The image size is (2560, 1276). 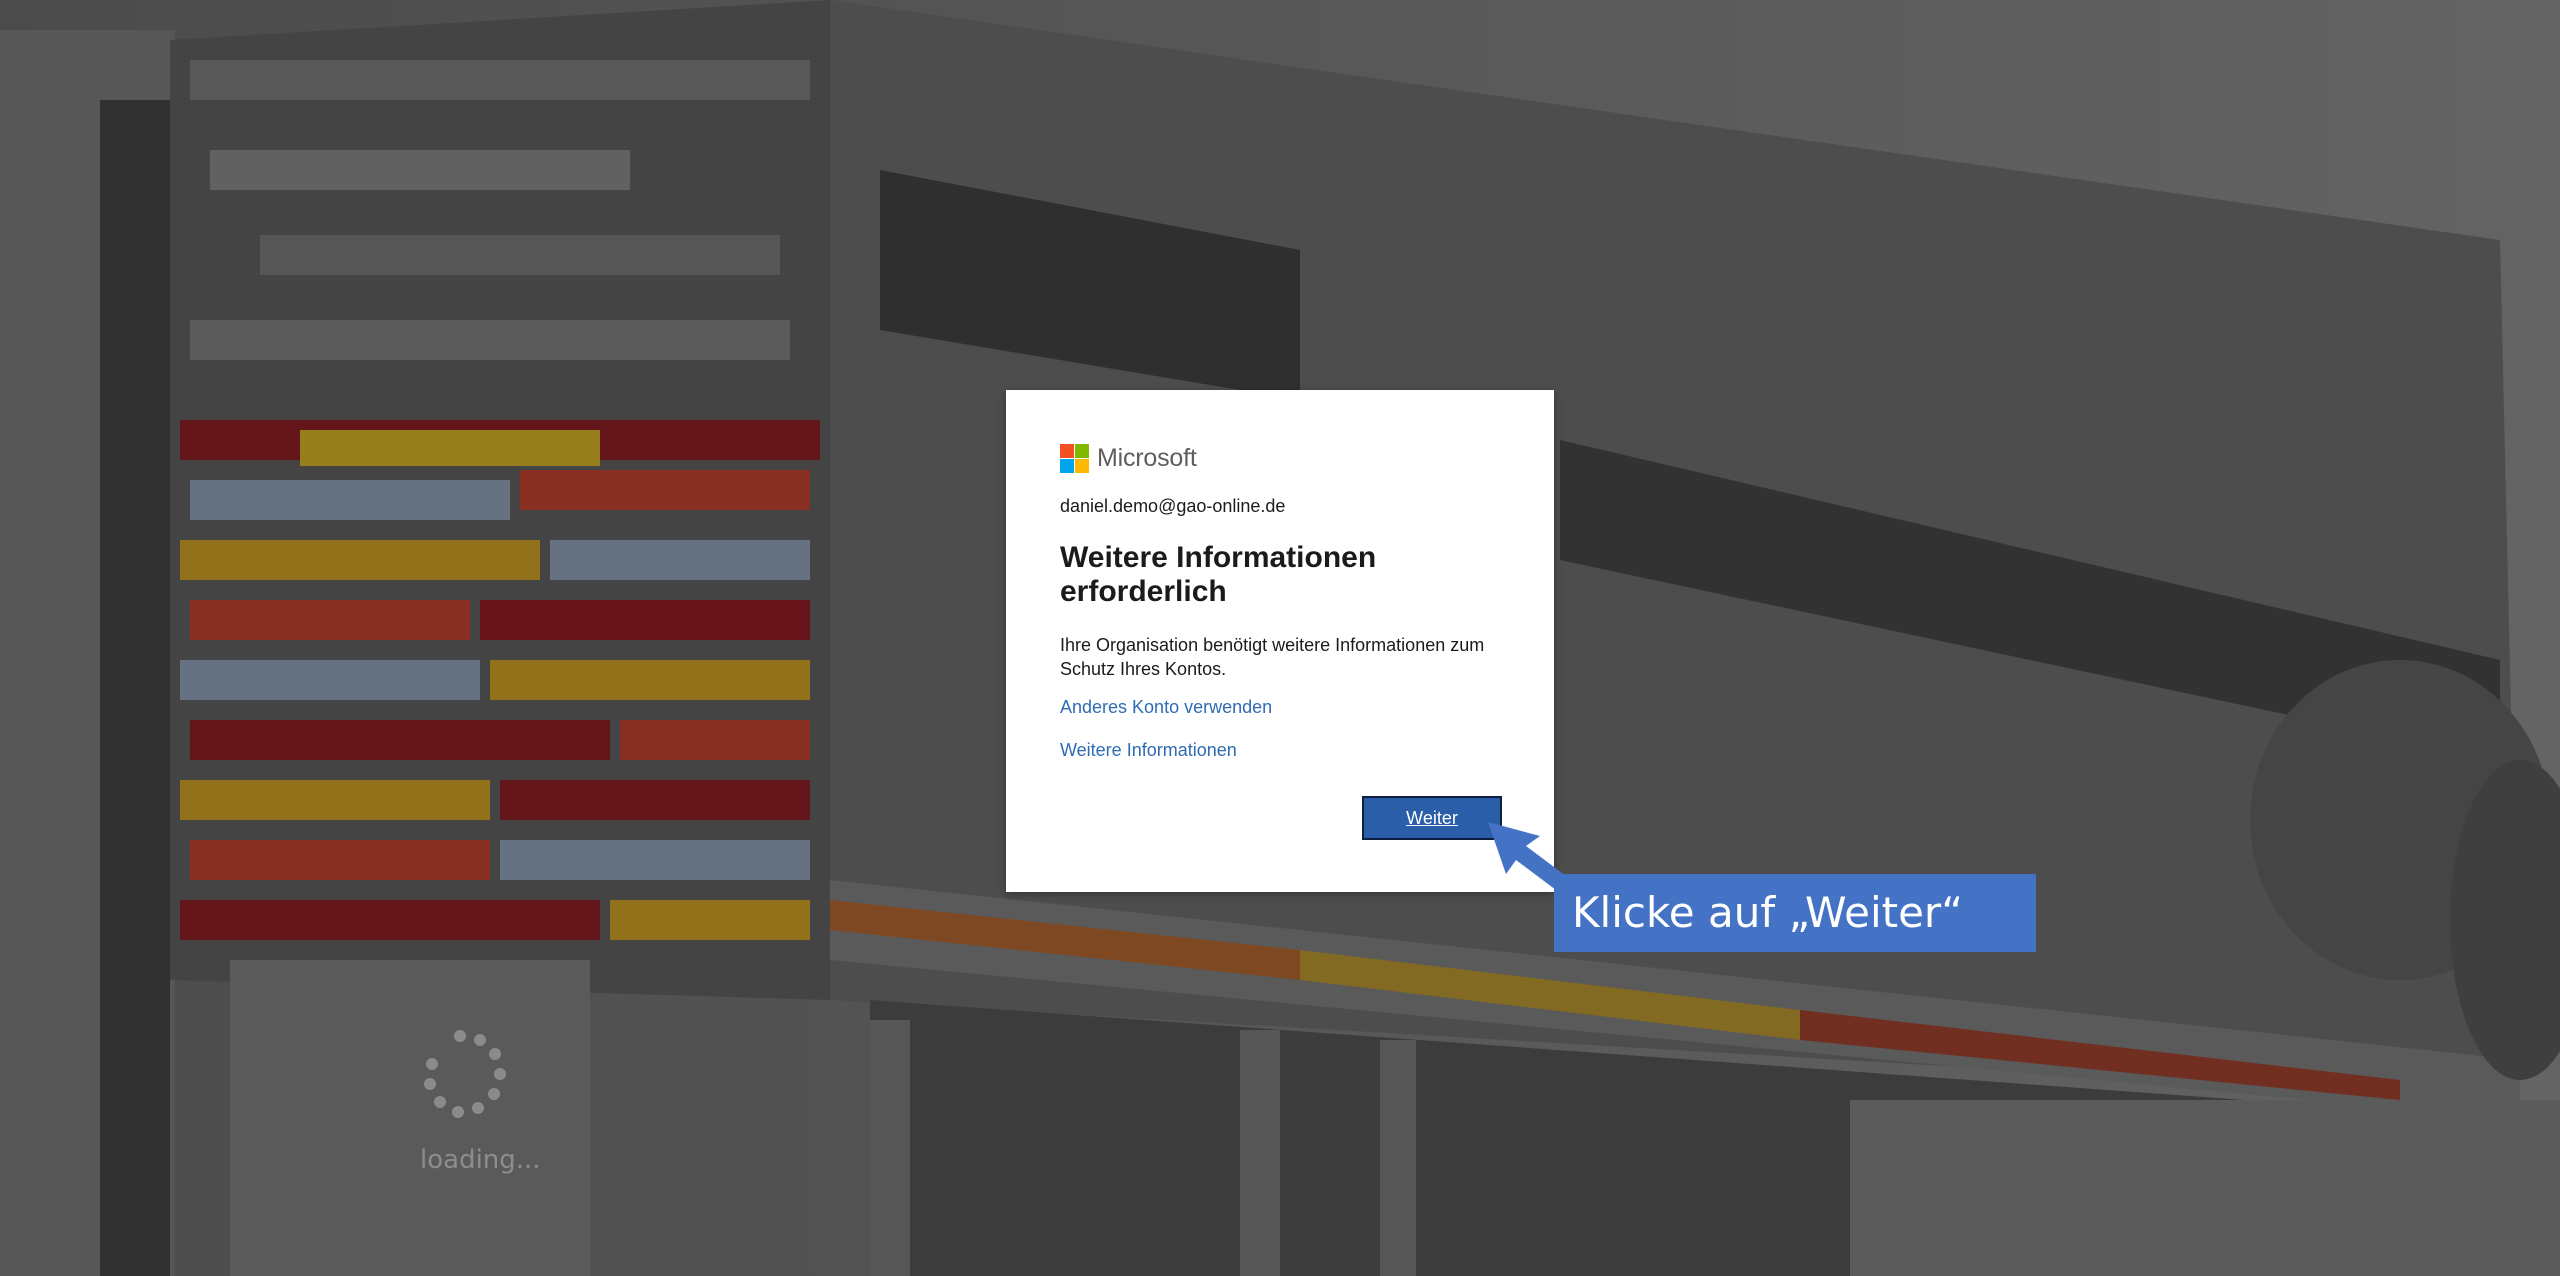 I want to click on microsoft-logo-icon, so click(x=1074, y=458).